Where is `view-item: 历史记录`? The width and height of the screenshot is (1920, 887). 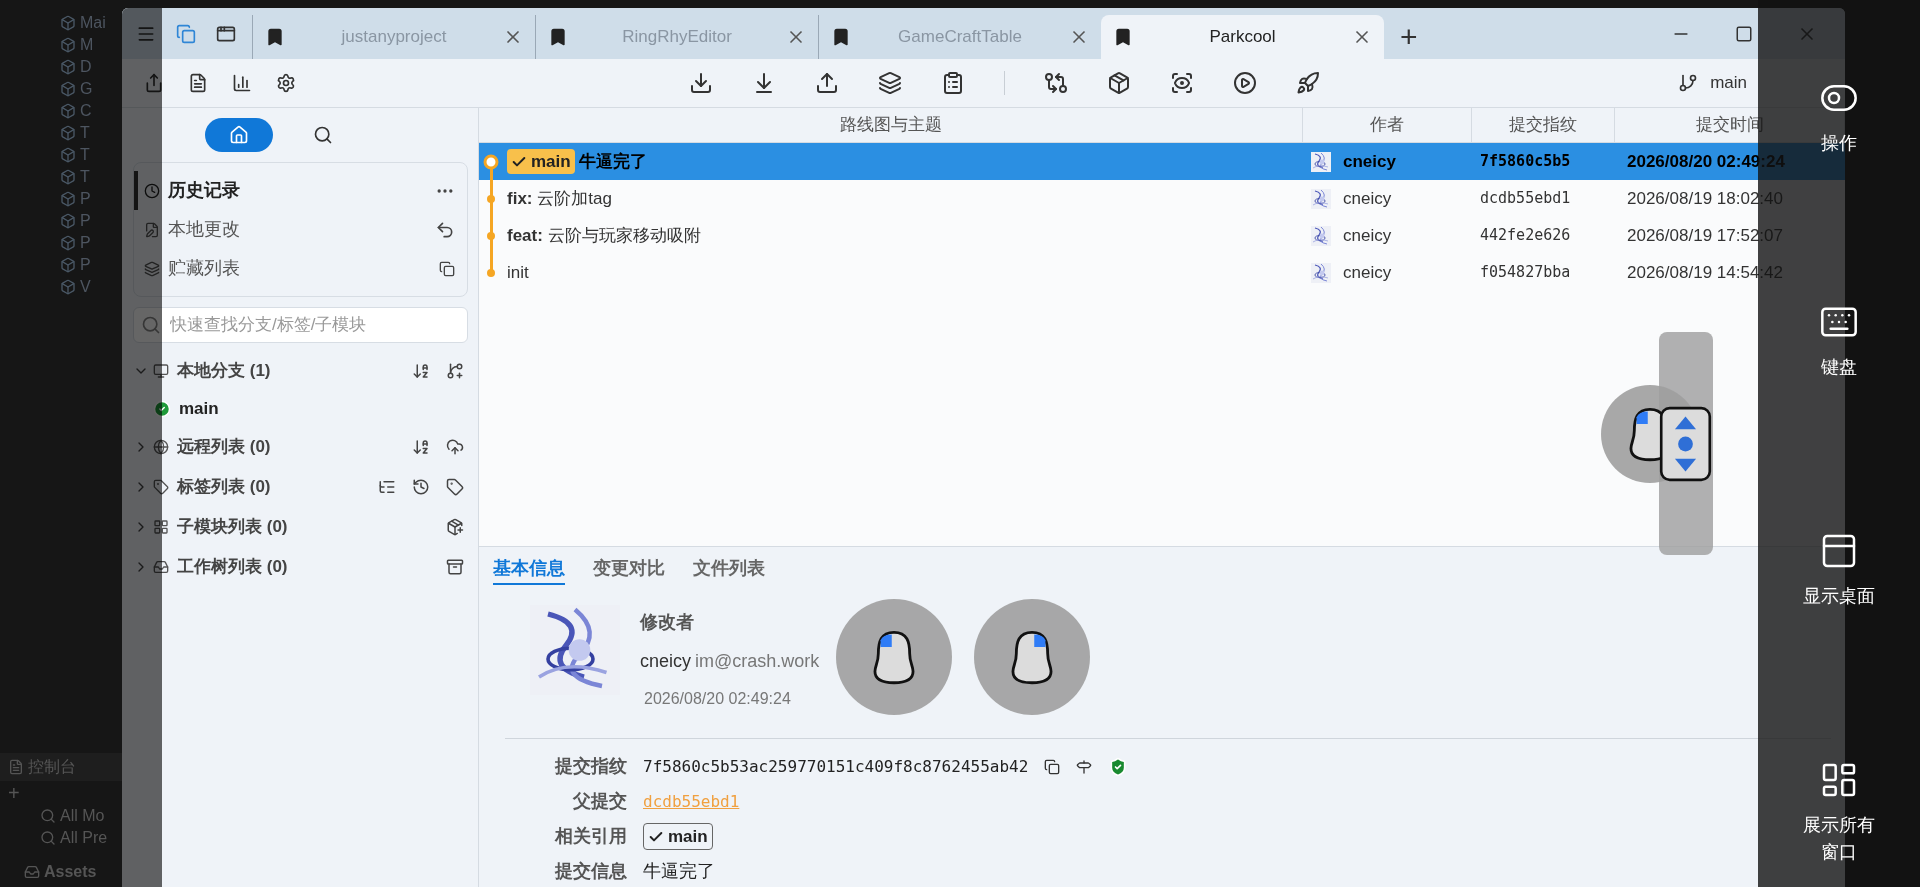 view-item: 历史记录 is located at coordinates (300, 190).